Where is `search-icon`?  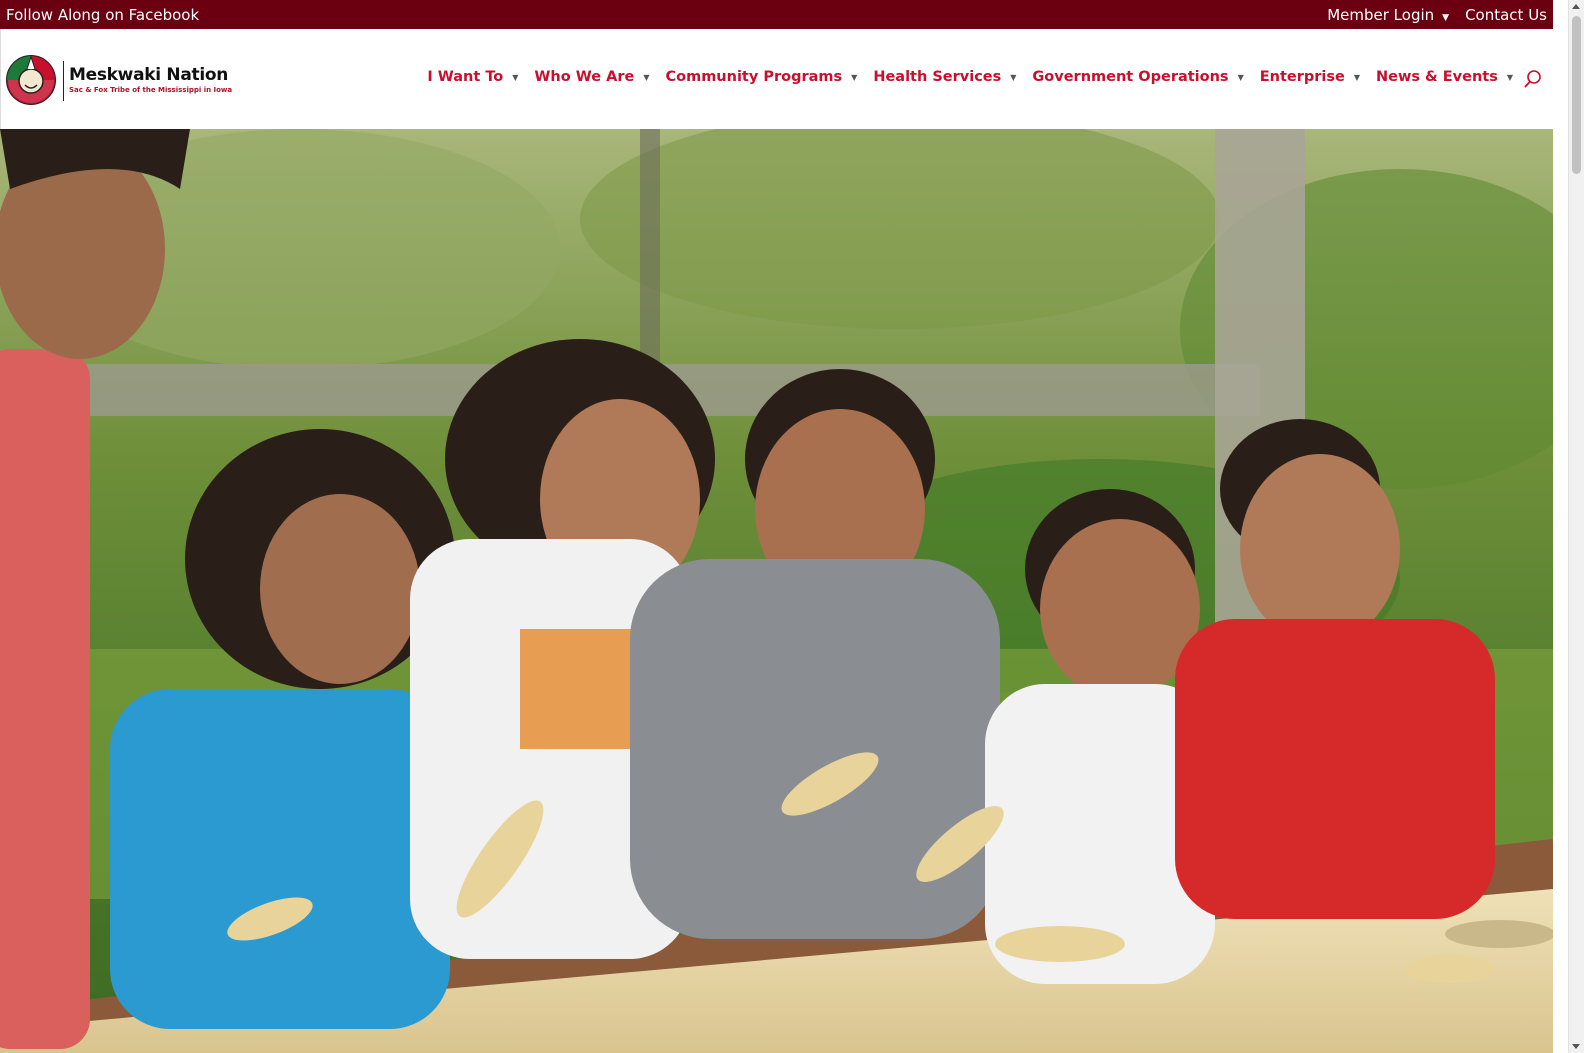
search-icon is located at coordinates (1533, 79).